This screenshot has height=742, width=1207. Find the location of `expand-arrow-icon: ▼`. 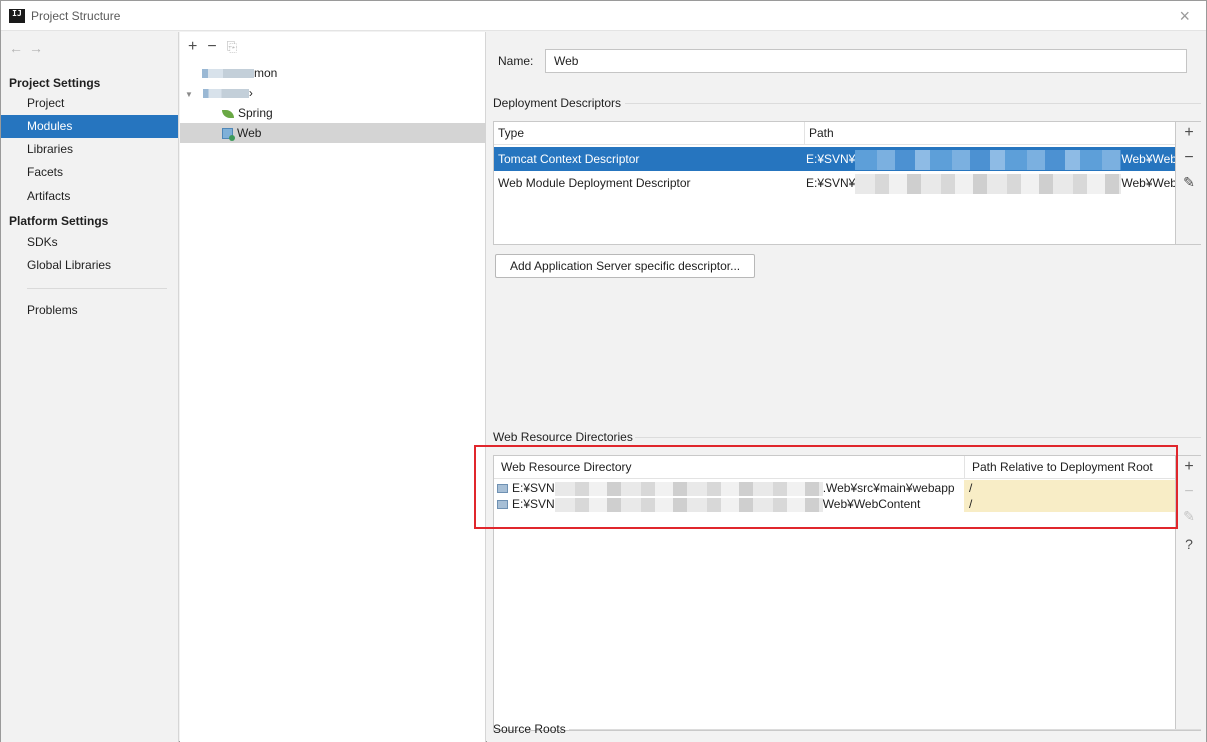

expand-arrow-icon: ▼ is located at coordinates (189, 94).